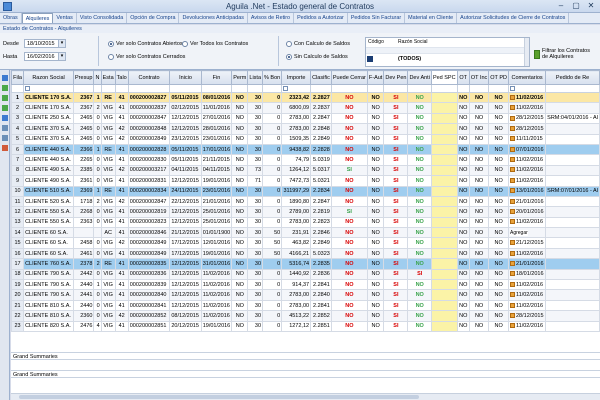 The height and width of the screenshot is (400, 600). I want to click on pdf-icon, so click(5, 148).